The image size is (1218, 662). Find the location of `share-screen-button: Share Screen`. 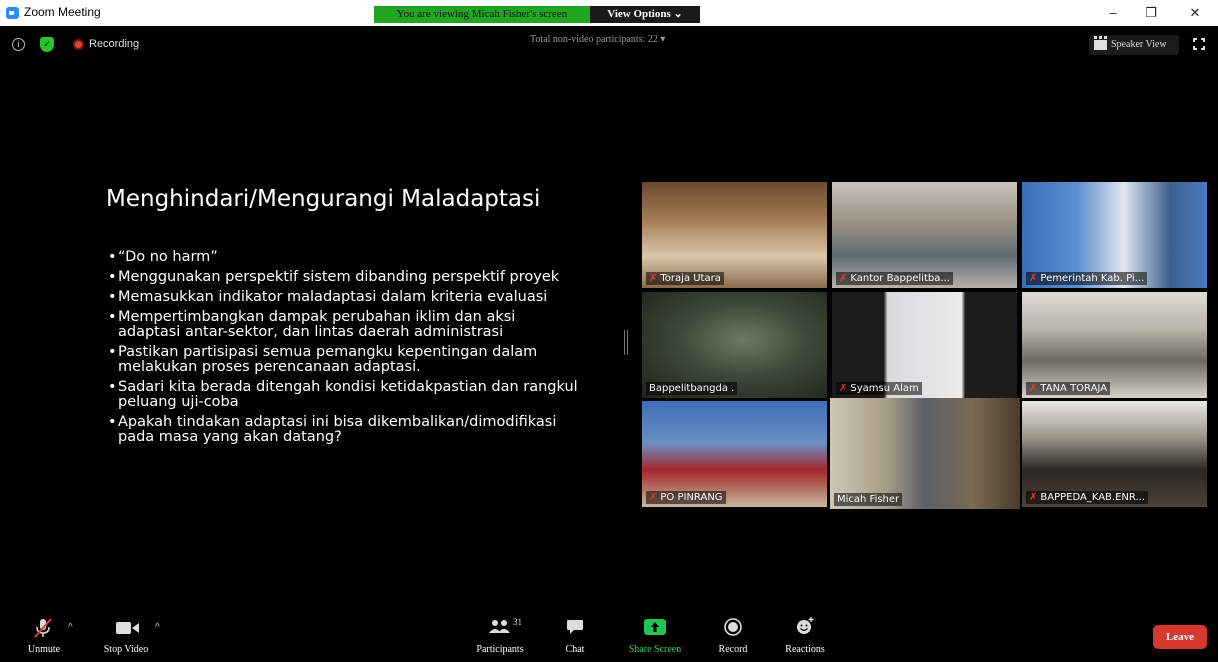

share-screen-button: Share Screen is located at coordinates (655, 635).